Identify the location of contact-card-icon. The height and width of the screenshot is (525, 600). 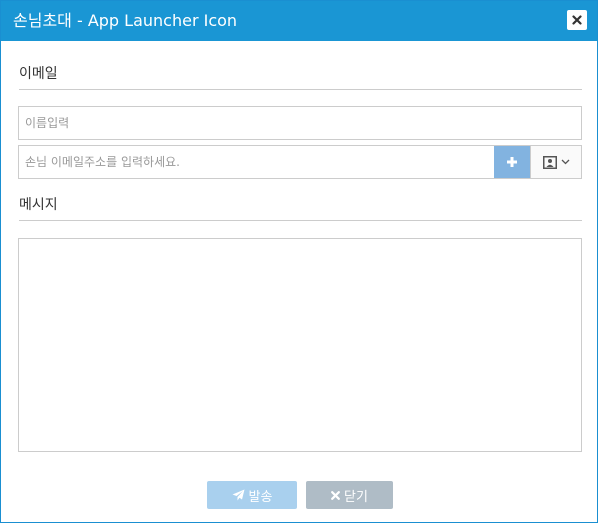
(549, 162).